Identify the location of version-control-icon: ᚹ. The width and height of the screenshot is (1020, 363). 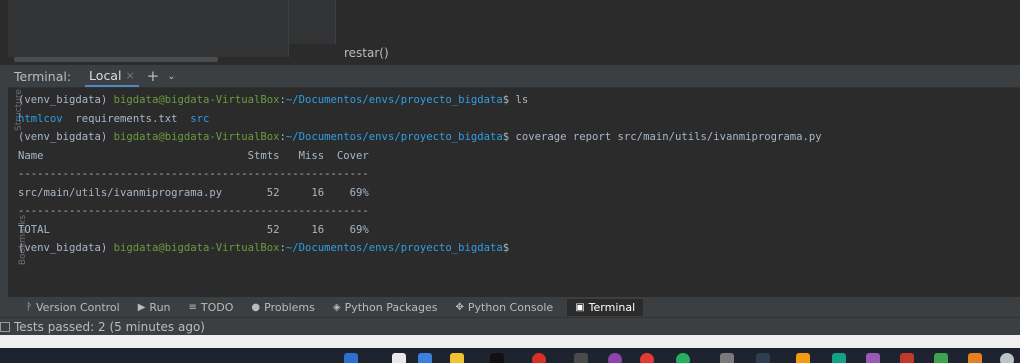
(29, 307).